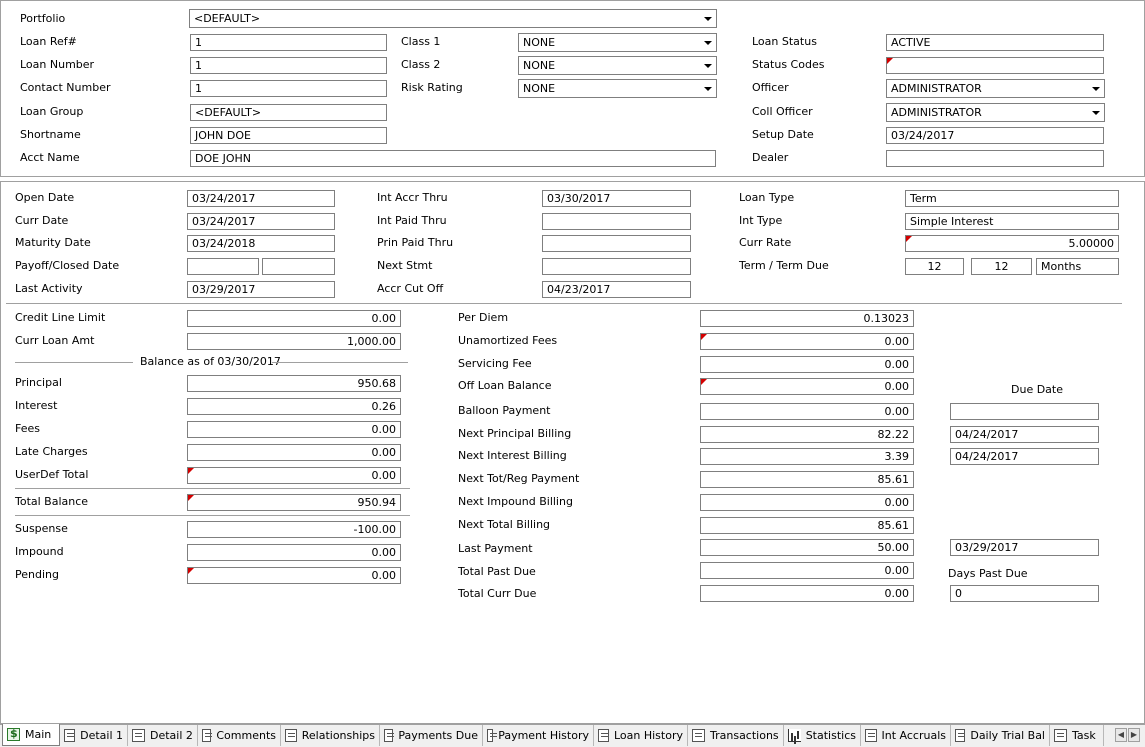 Image resolution: width=1145 pixels, height=747 pixels. I want to click on int-accr-thru-field: 03/30/2017, so click(616, 198).